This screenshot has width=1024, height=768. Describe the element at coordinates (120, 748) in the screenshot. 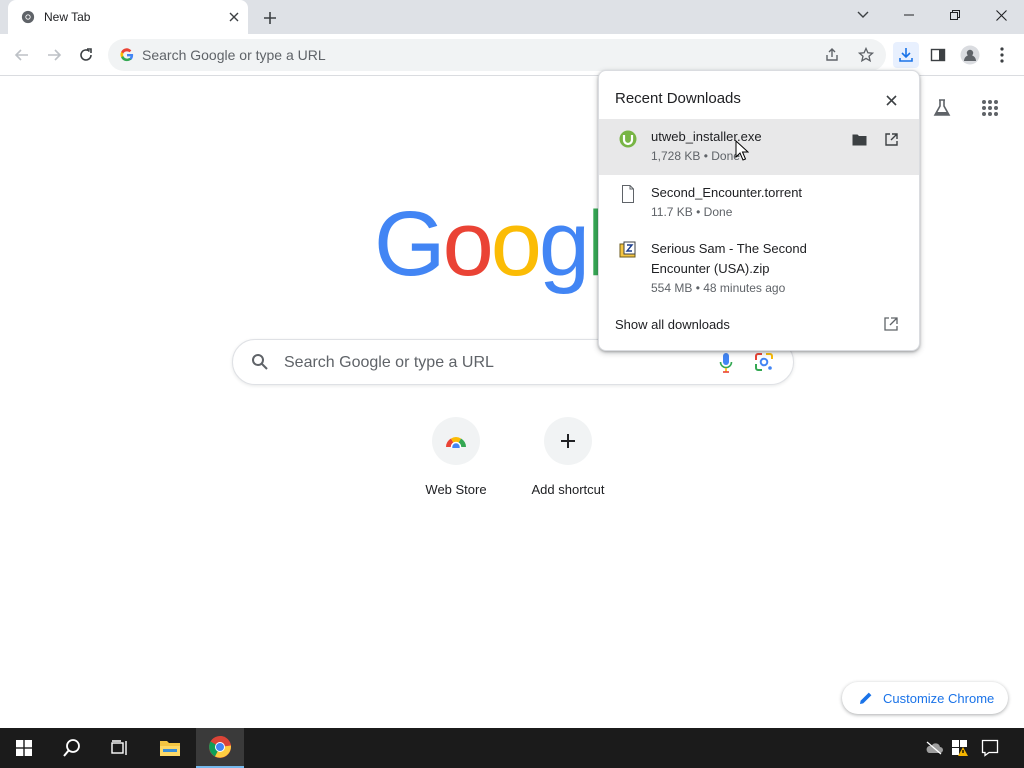

I see `task-view-icon` at that location.